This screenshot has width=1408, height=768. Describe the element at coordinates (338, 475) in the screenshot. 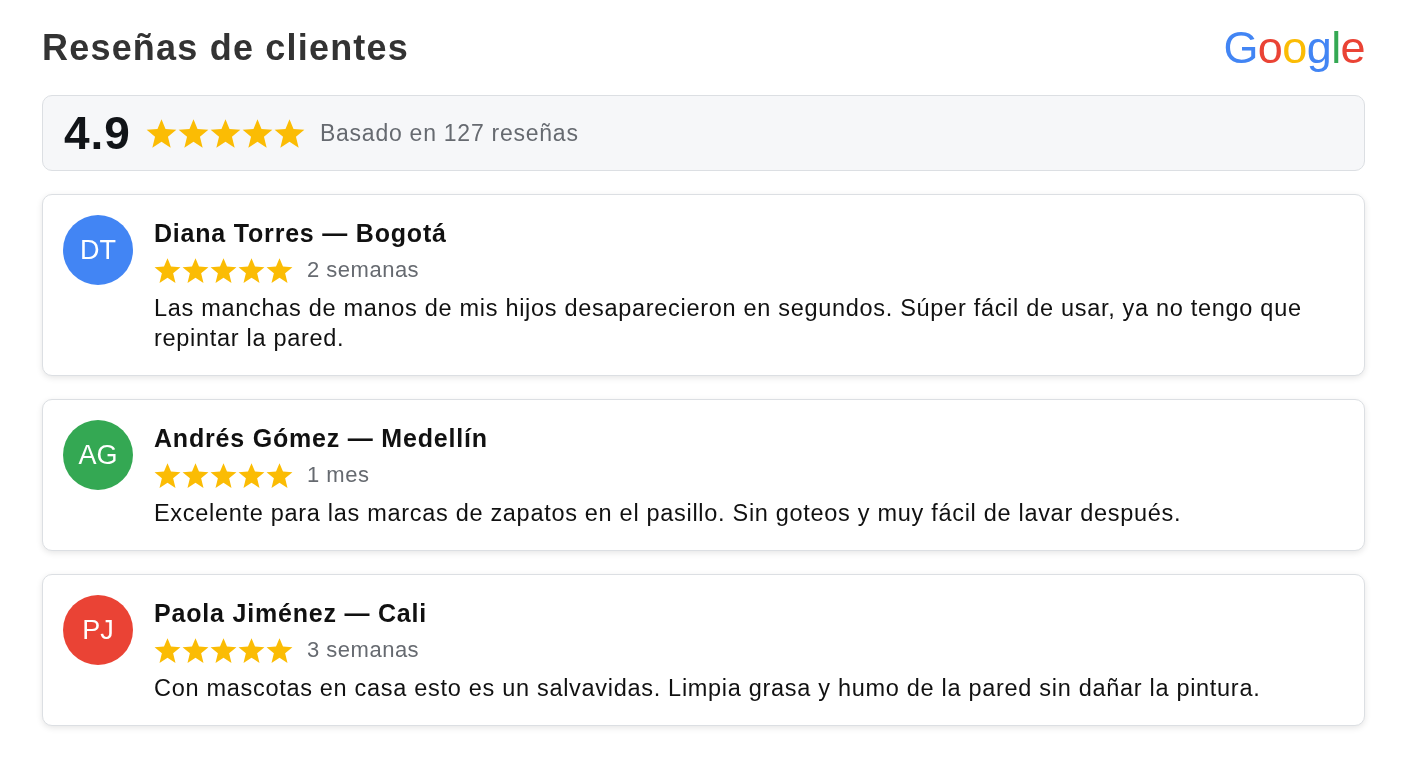

I see `review-time: 1 mes` at that location.